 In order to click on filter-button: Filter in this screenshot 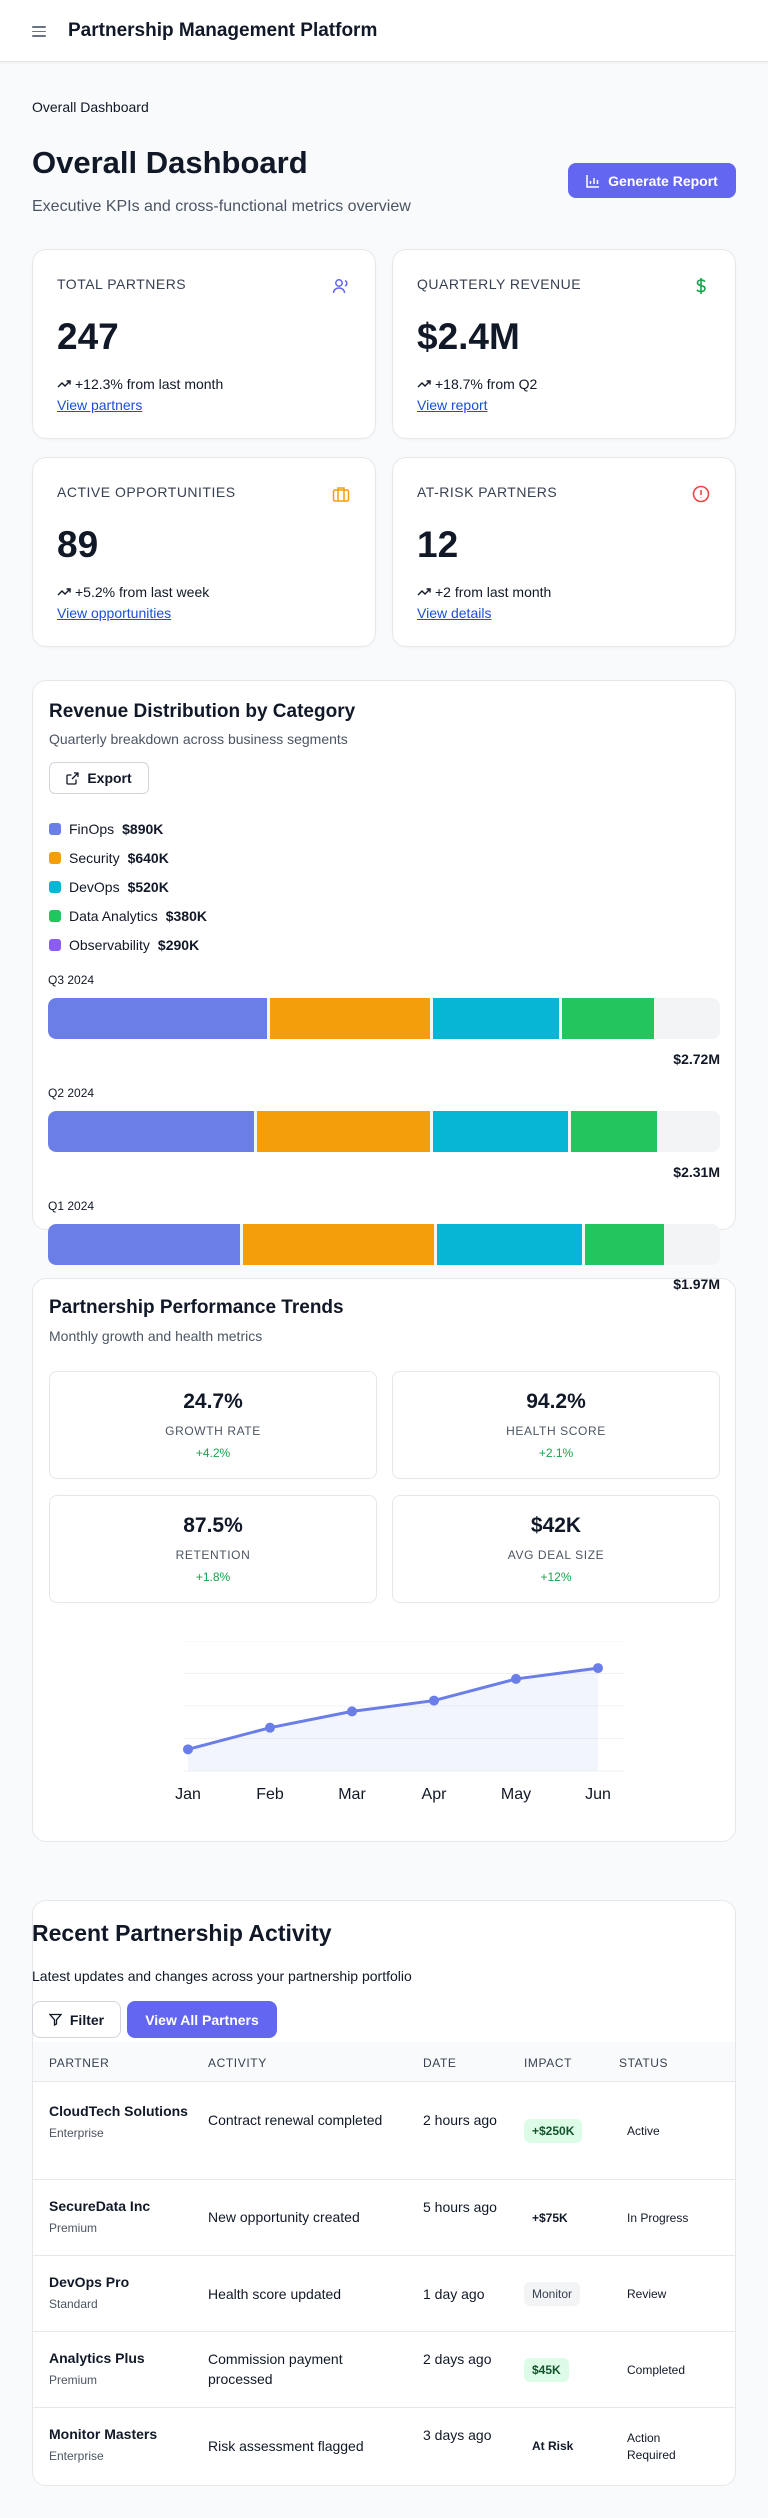, I will do `click(76, 2019)`.